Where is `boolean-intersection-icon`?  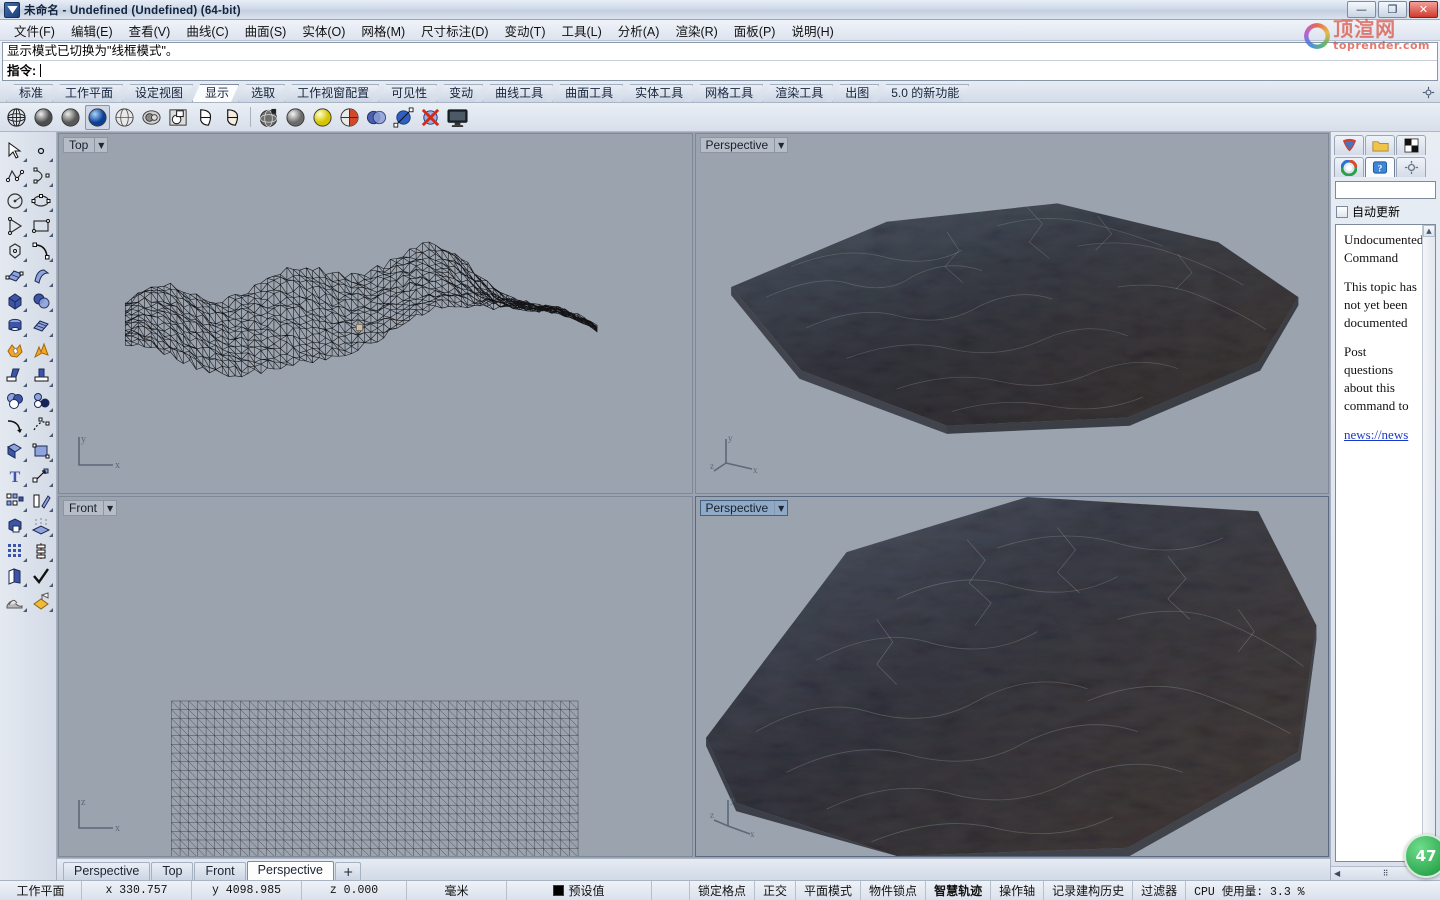 boolean-intersection-icon is located at coordinates (41, 400).